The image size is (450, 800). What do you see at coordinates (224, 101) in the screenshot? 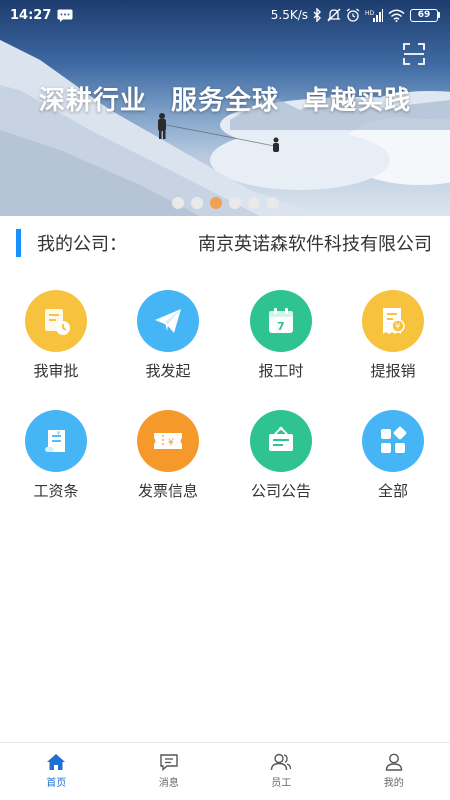
I see `slogan-part: 服务全球` at bounding box center [224, 101].